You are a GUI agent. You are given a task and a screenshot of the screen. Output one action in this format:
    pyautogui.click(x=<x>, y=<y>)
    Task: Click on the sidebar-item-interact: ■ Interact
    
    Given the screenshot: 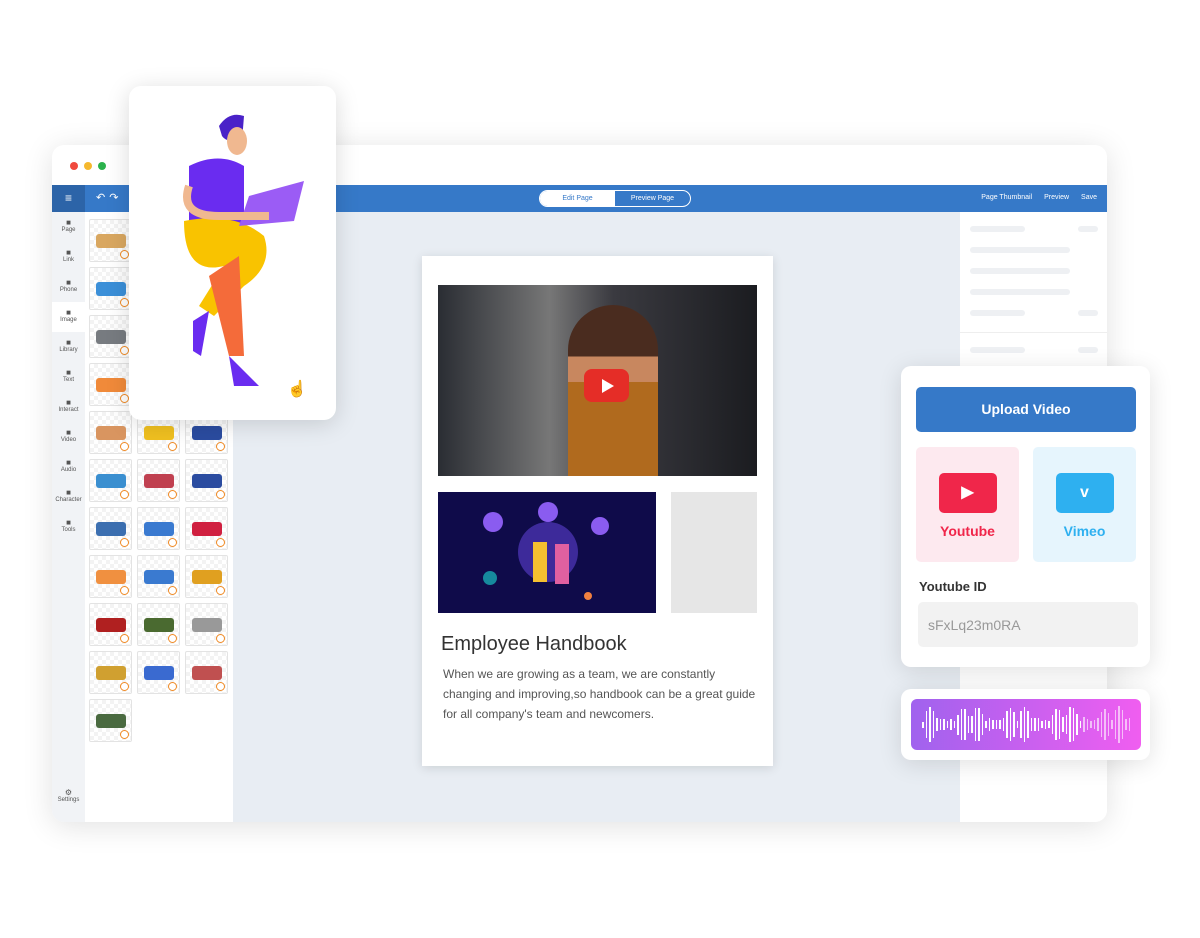 What is the action you would take?
    pyautogui.click(x=68, y=407)
    